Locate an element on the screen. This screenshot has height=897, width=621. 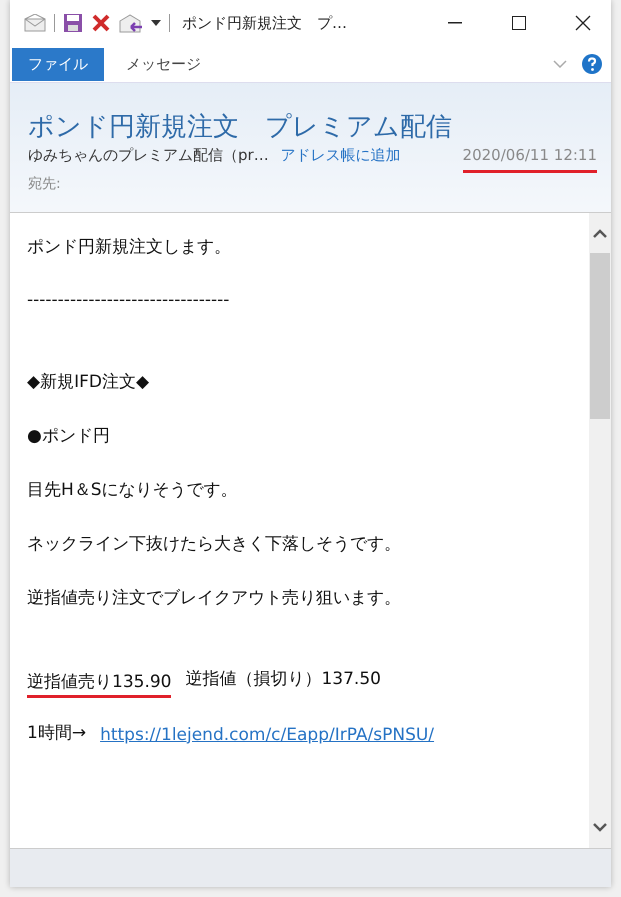
body-text: ●ポンド円 is located at coordinates (68, 436).